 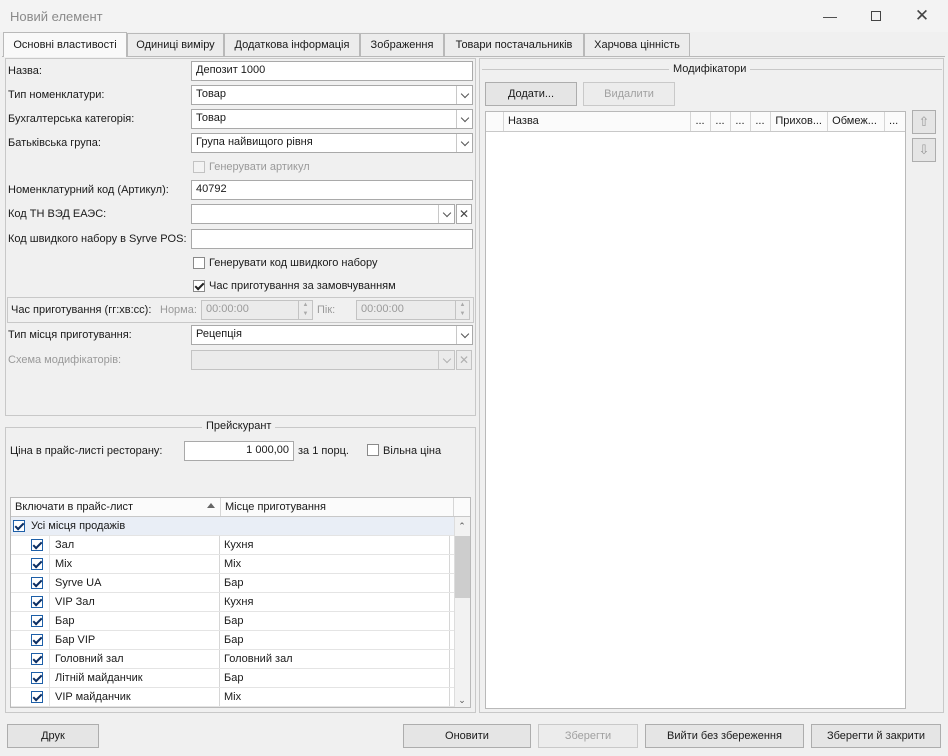 I want to click on move-down-button: ⇩, so click(x=924, y=150).